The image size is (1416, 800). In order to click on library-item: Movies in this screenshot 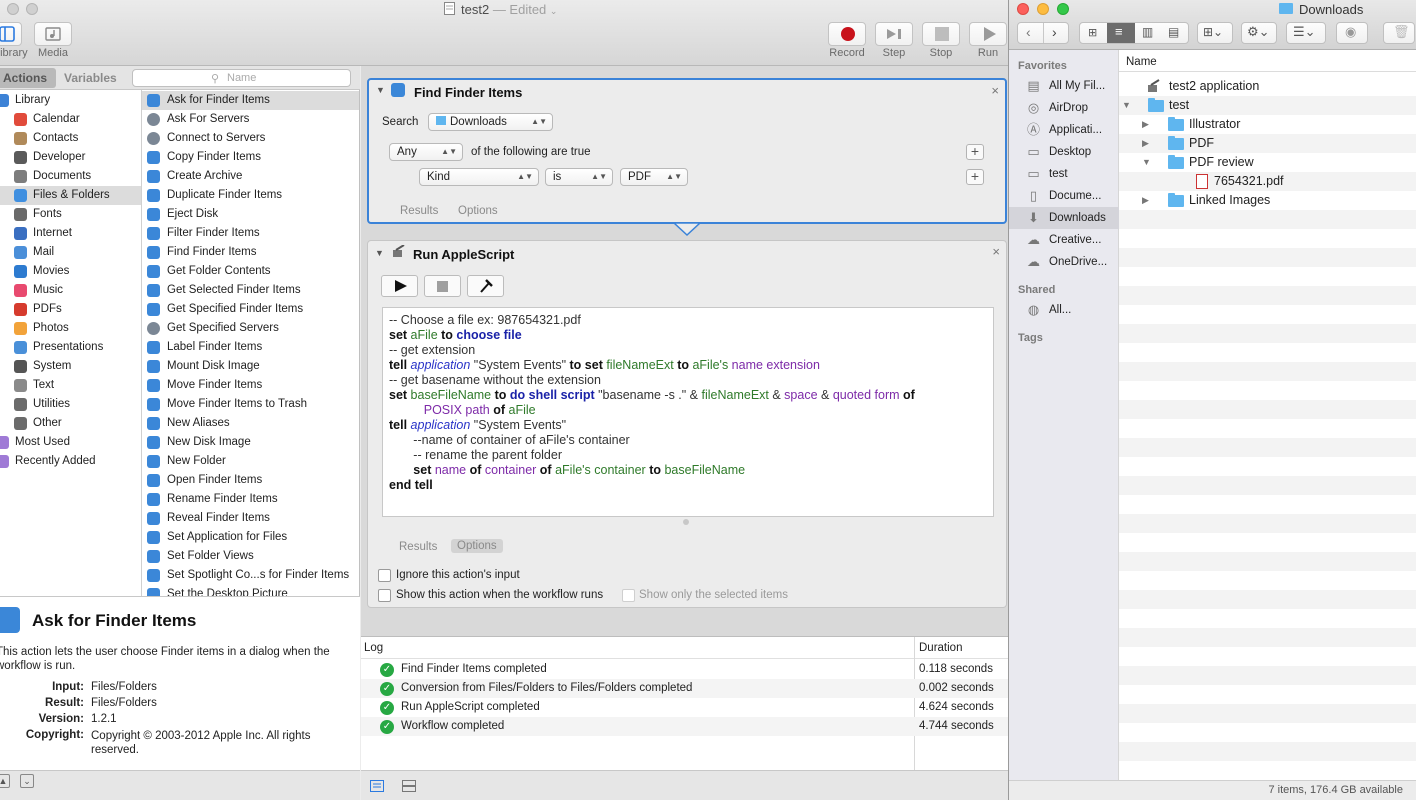, I will do `click(70, 271)`.